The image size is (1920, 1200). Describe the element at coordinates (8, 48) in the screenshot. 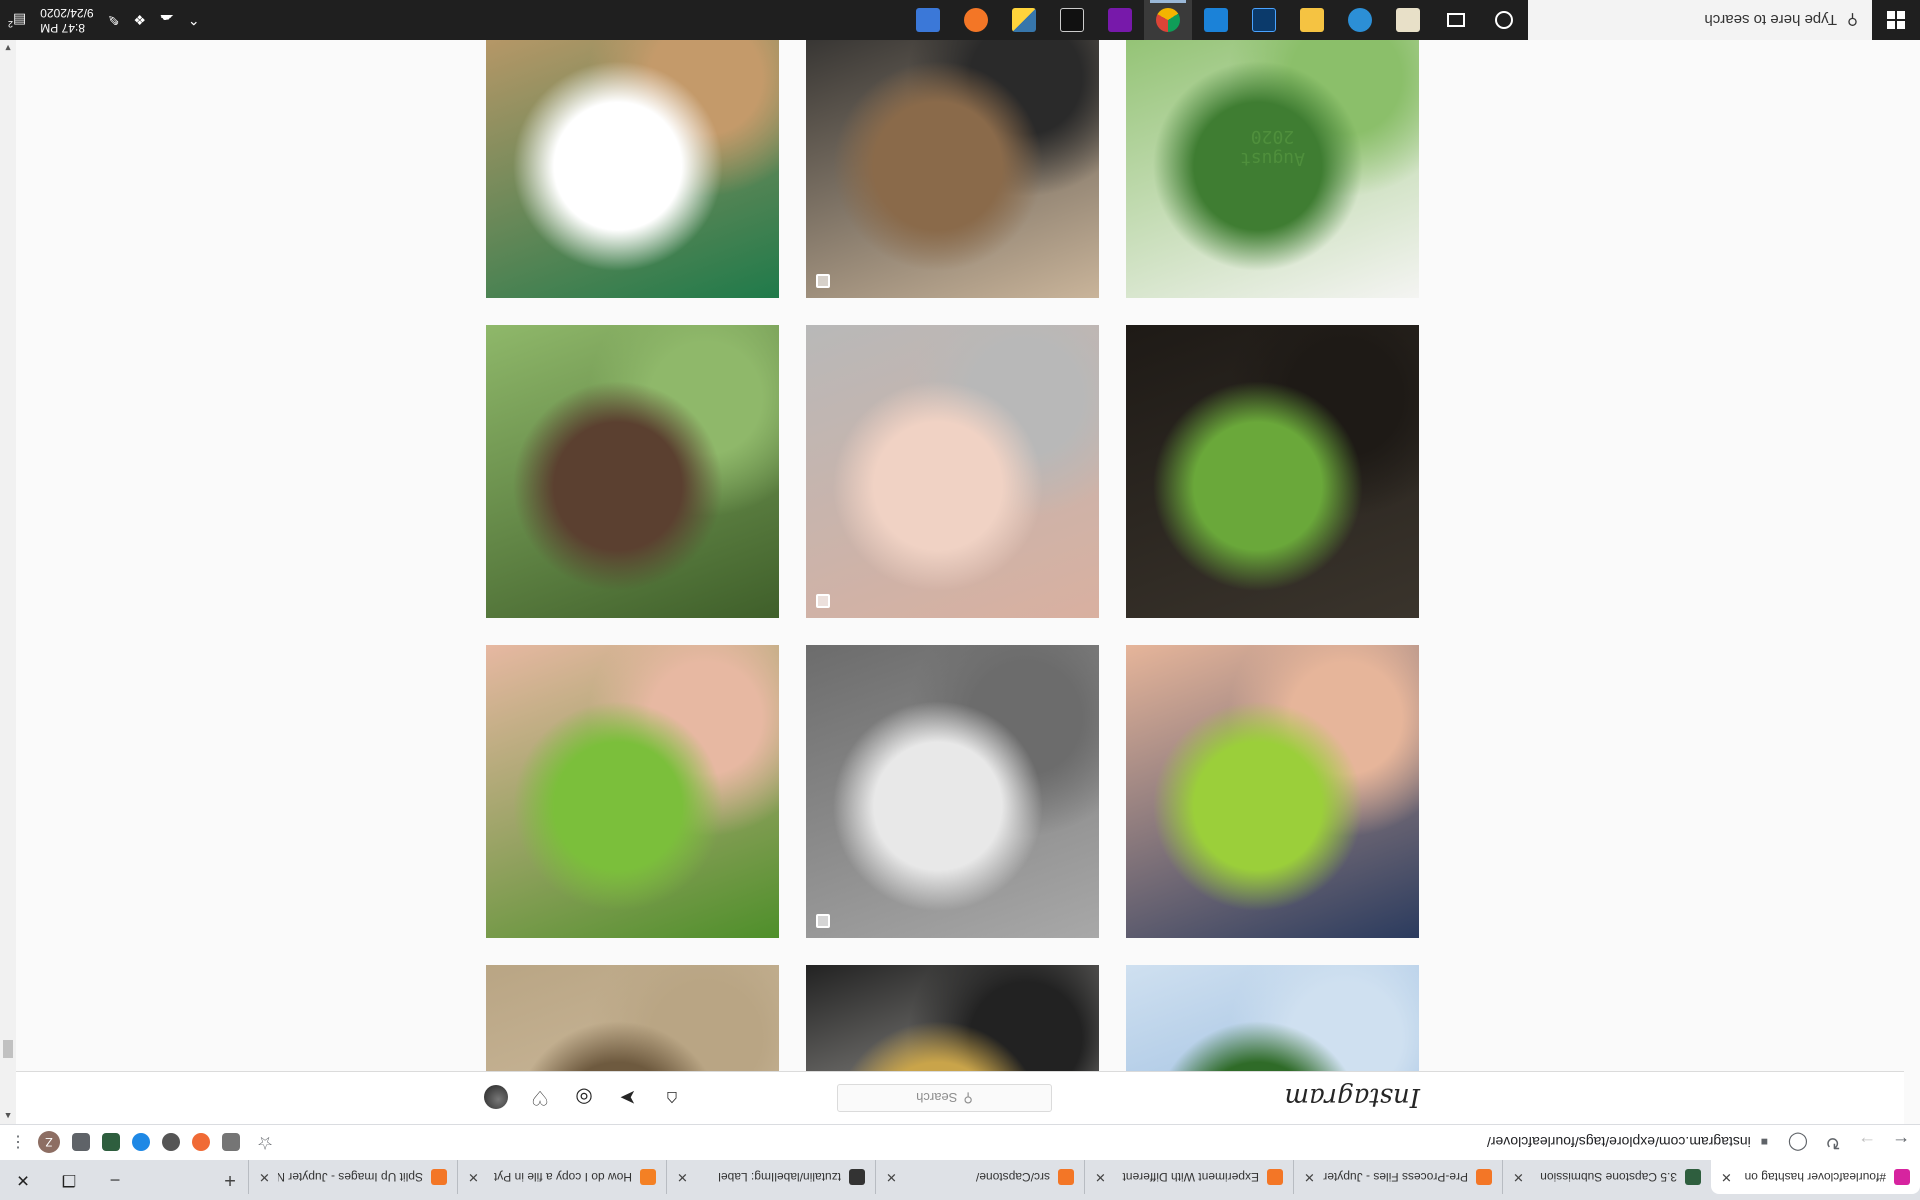

I see `scroll-down-arrow-icon: ▼` at that location.